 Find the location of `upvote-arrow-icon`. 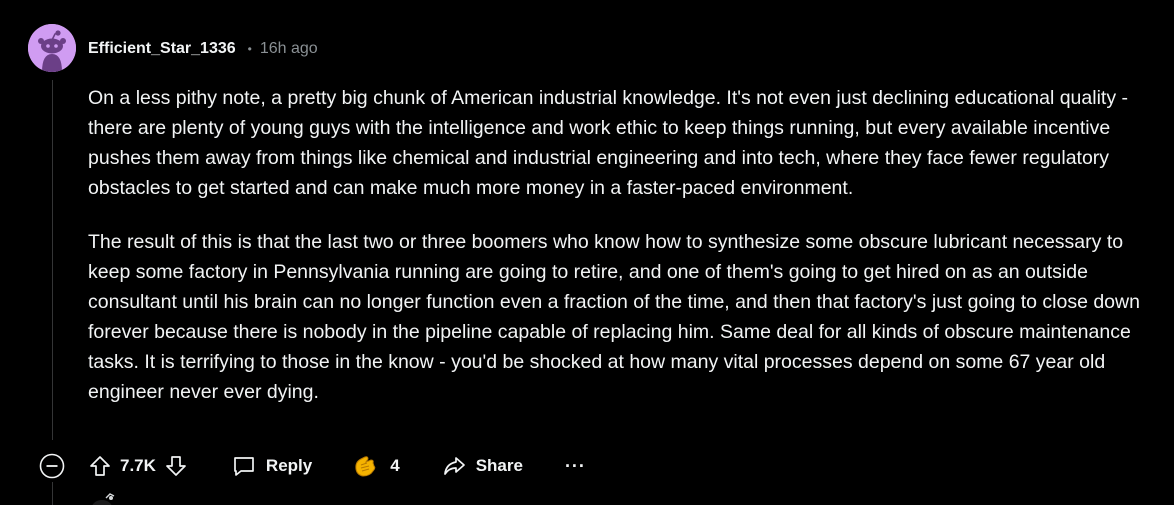

upvote-arrow-icon is located at coordinates (100, 466).